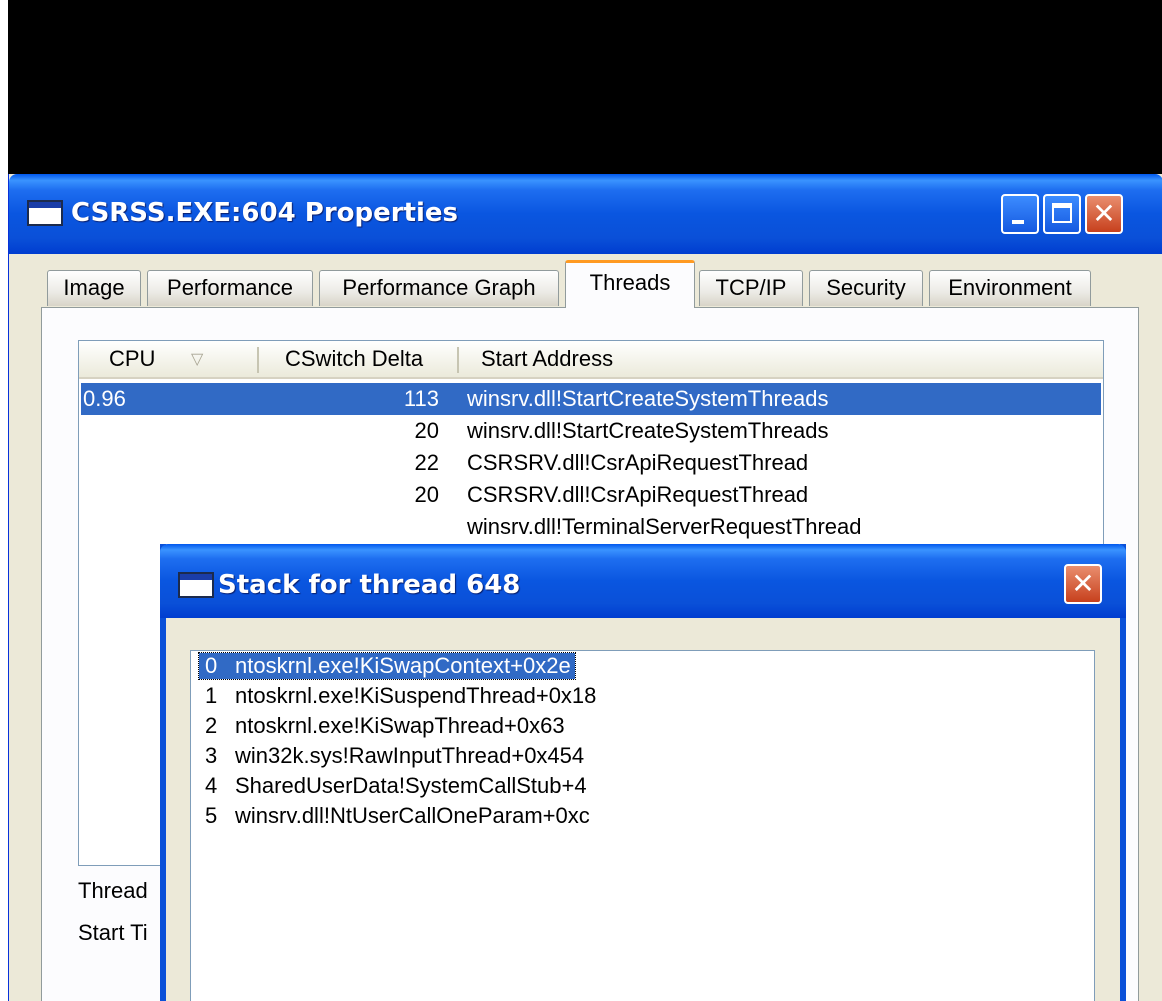  I want to click on tab-security: Security, so click(866, 288).